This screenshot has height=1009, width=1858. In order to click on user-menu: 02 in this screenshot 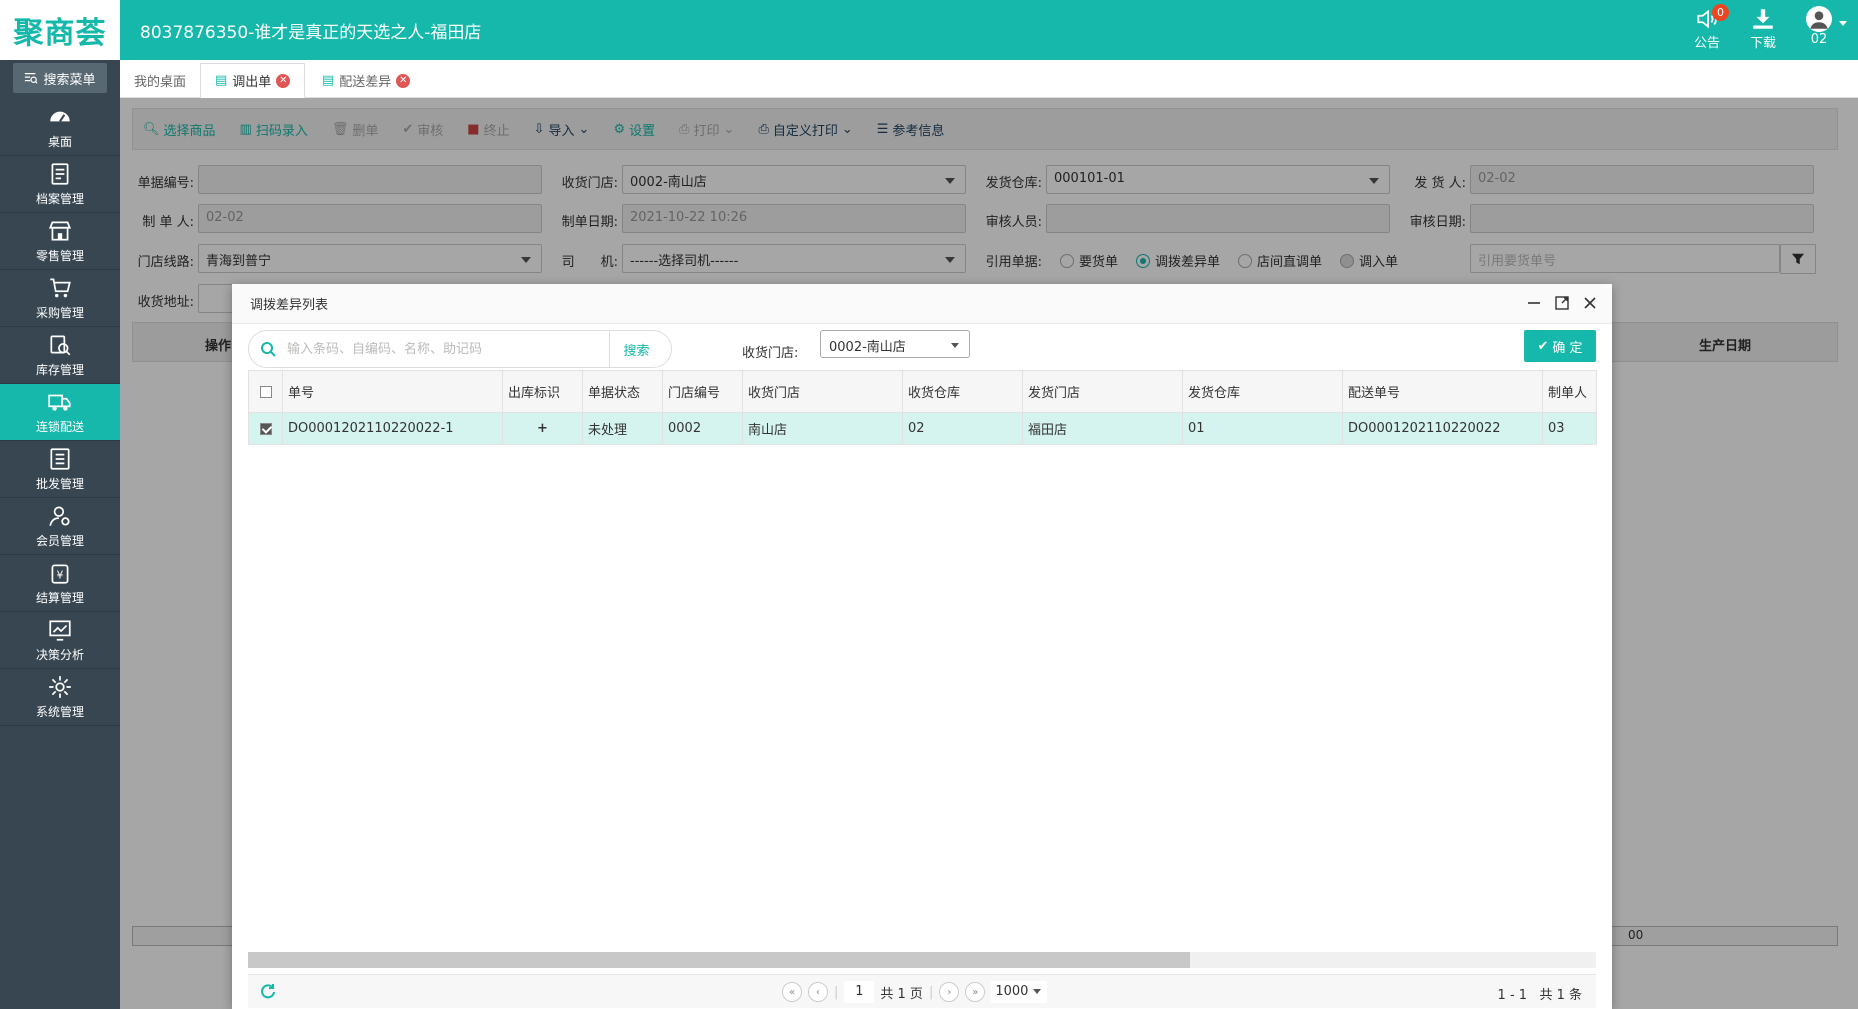, I will do `click(1819, 26)`.